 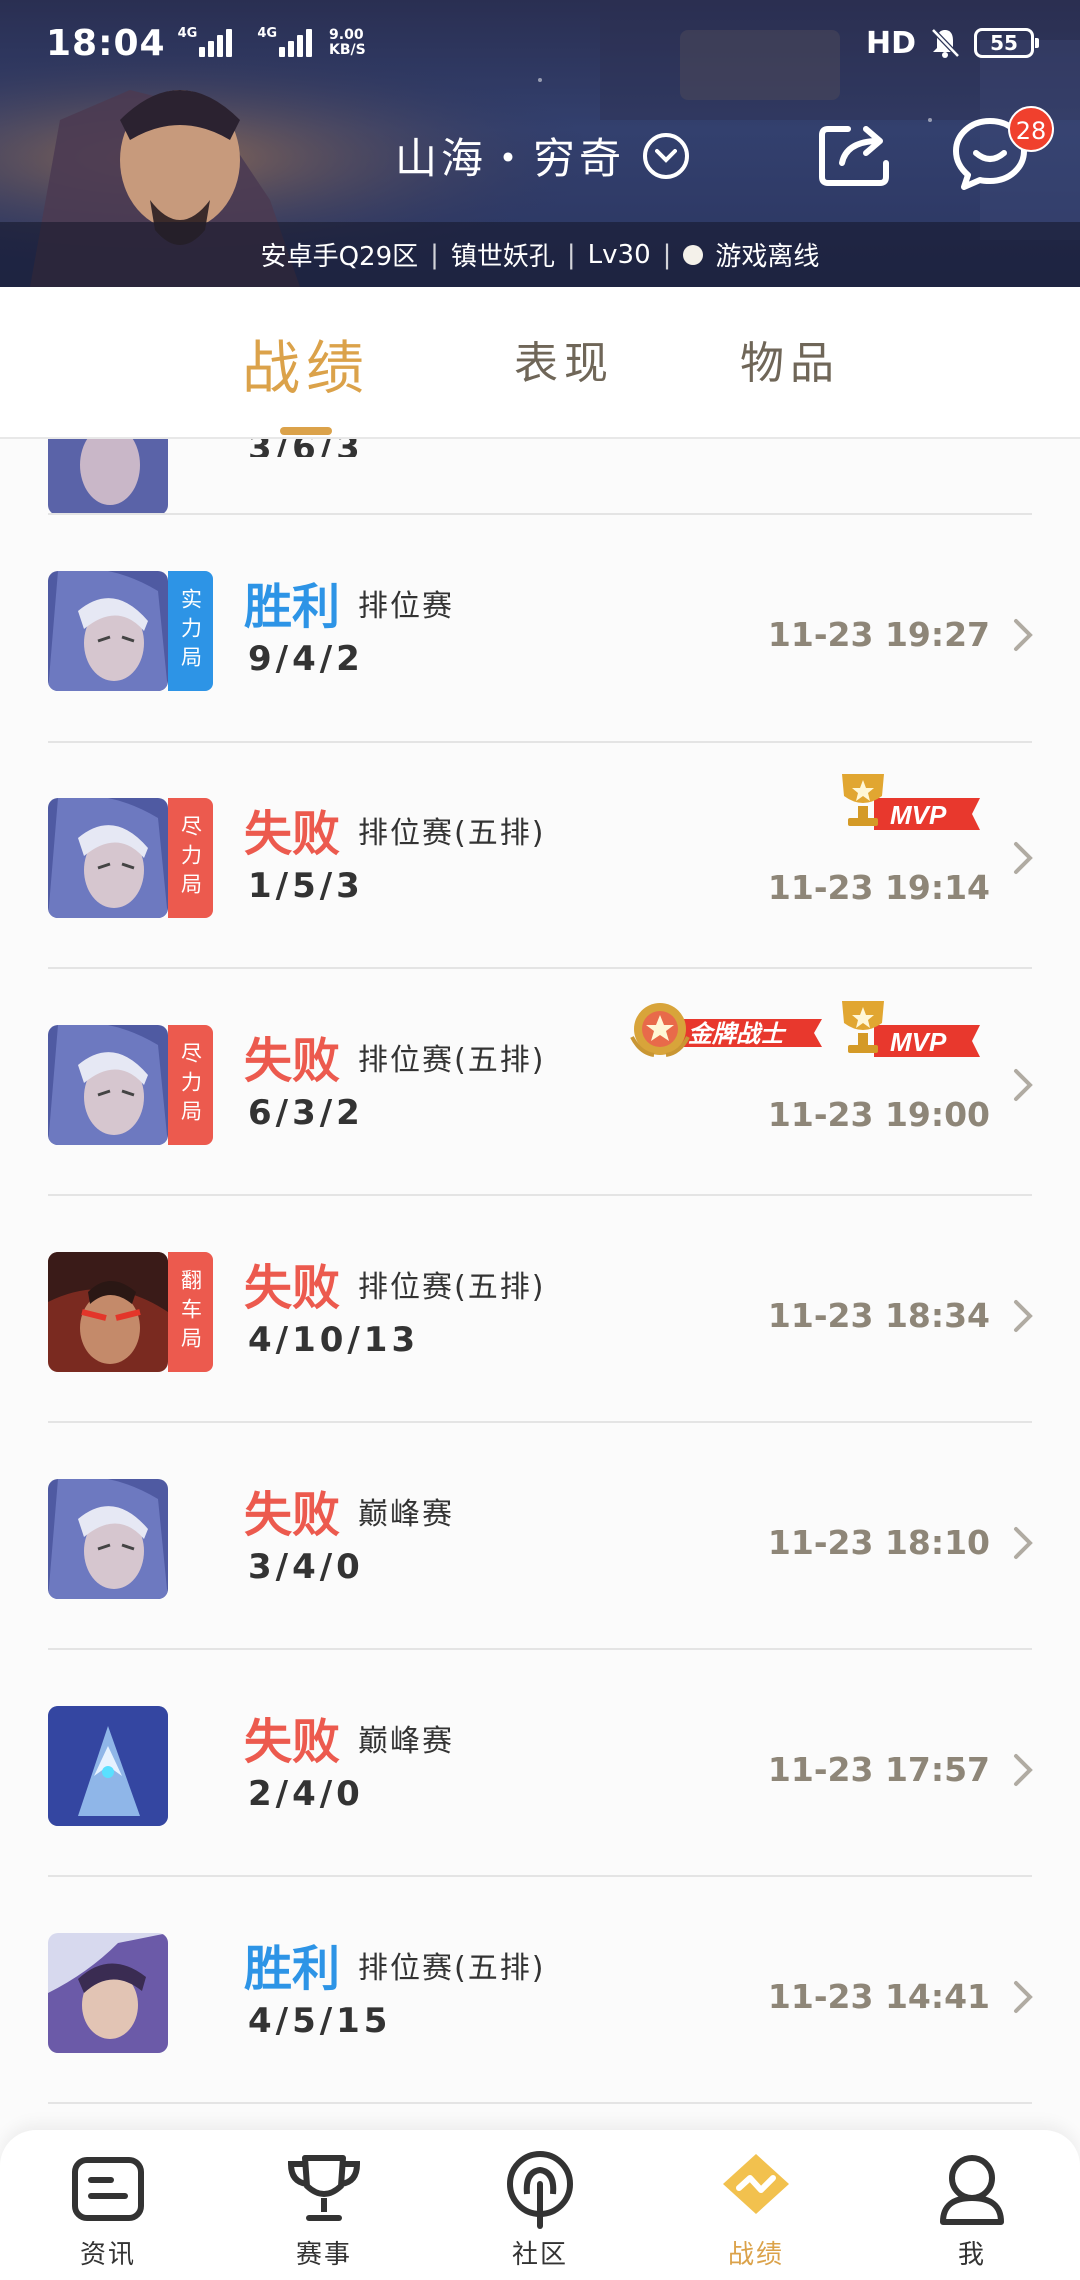 I want to click on server-name: 安卓手Q29区, so click(x=339, y=257).